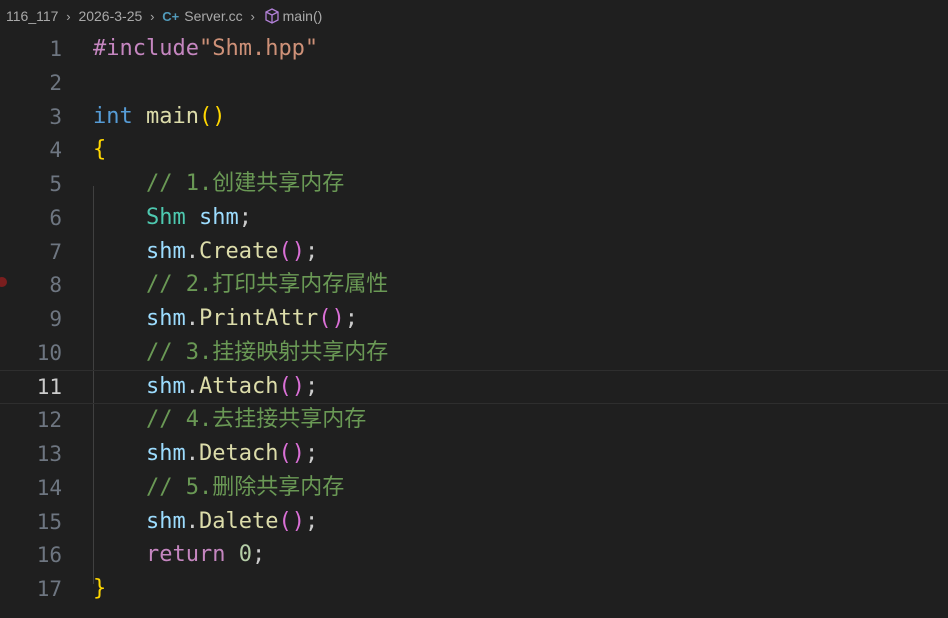 This screenshot has height=618, width=948. What do you see at coordinates (55, 150) in the screenshot?
I see `line-number: 4` at bounding box center [55, 150].